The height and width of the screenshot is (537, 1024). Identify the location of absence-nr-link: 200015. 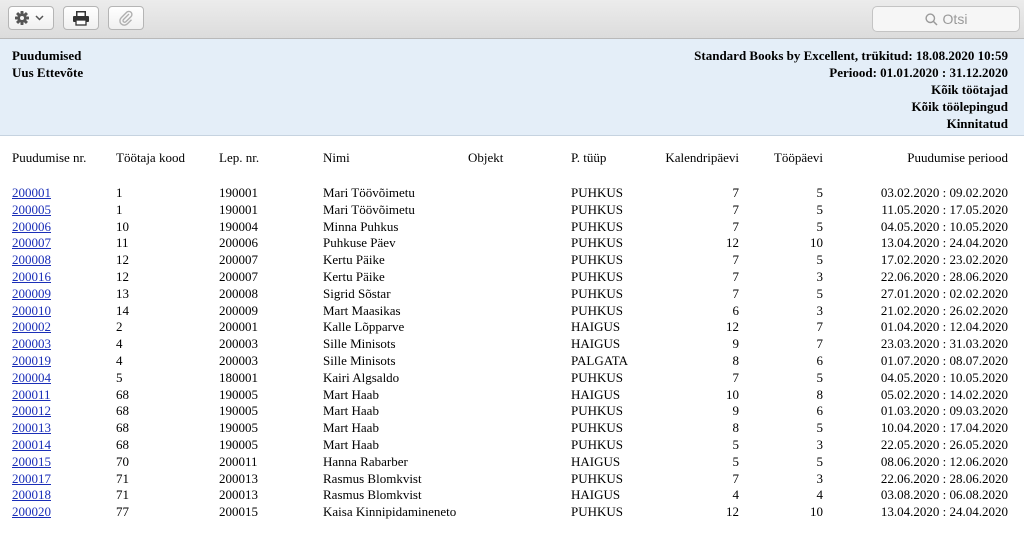
(31, 462).